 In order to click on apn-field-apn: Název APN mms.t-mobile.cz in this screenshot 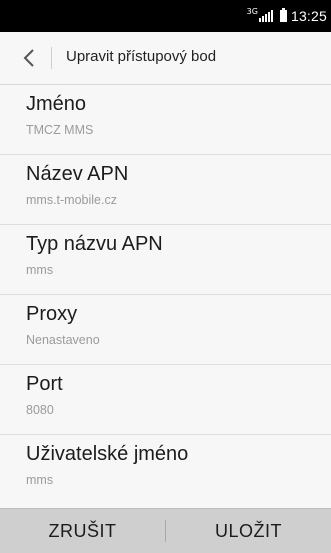, I will do `click(165, 190)`.